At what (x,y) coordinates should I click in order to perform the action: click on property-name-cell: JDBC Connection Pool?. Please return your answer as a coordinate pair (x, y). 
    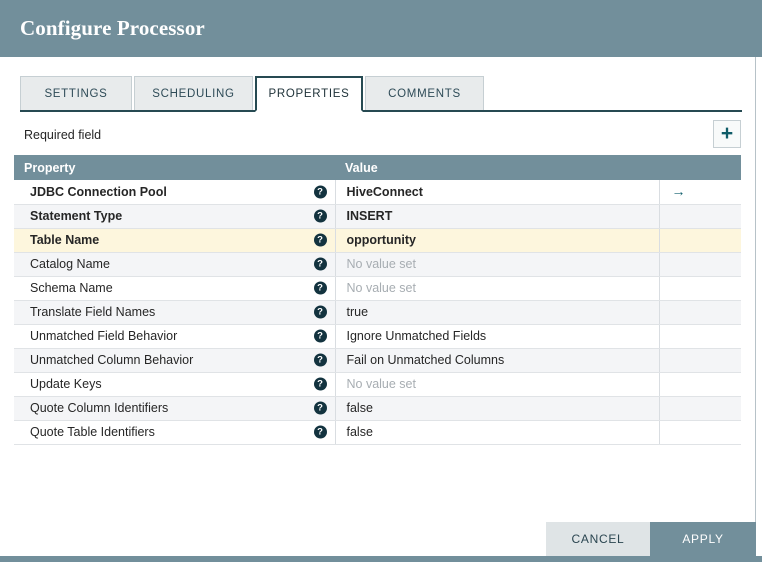
    Looking at the image, I should click on (175, 192).